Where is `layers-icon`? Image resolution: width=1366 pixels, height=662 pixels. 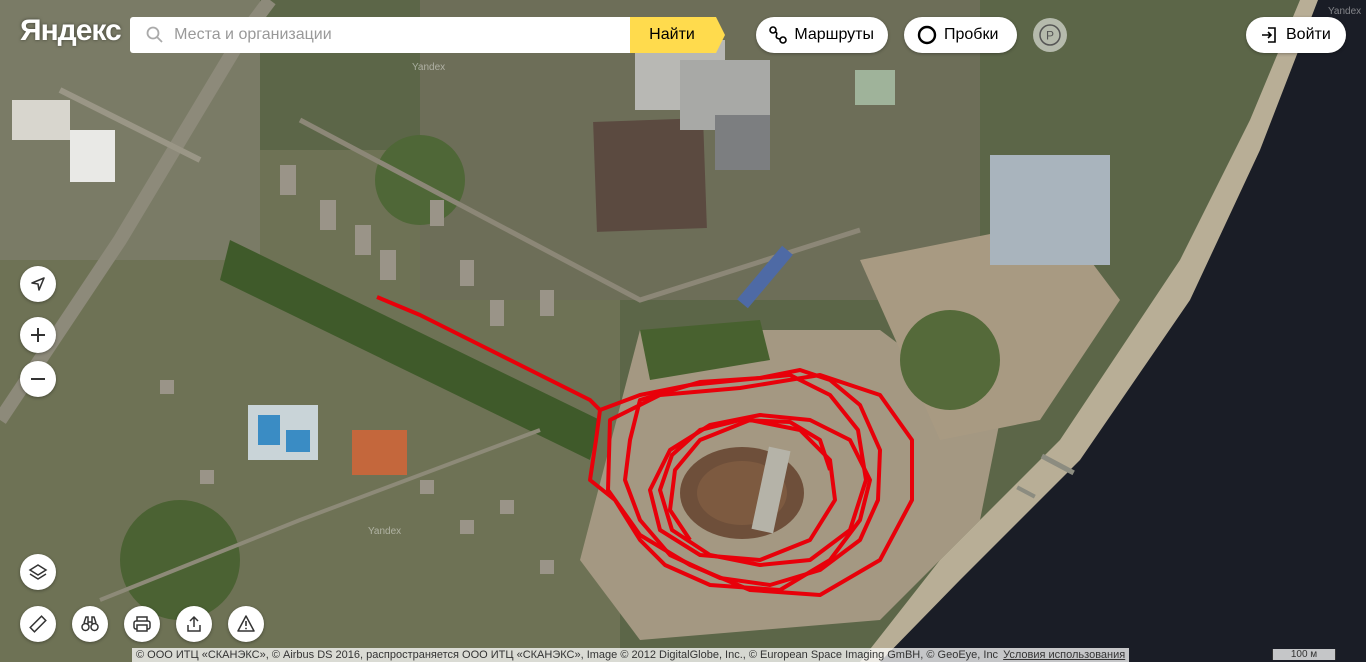 layers-icon is located at coordinates (38, 572).